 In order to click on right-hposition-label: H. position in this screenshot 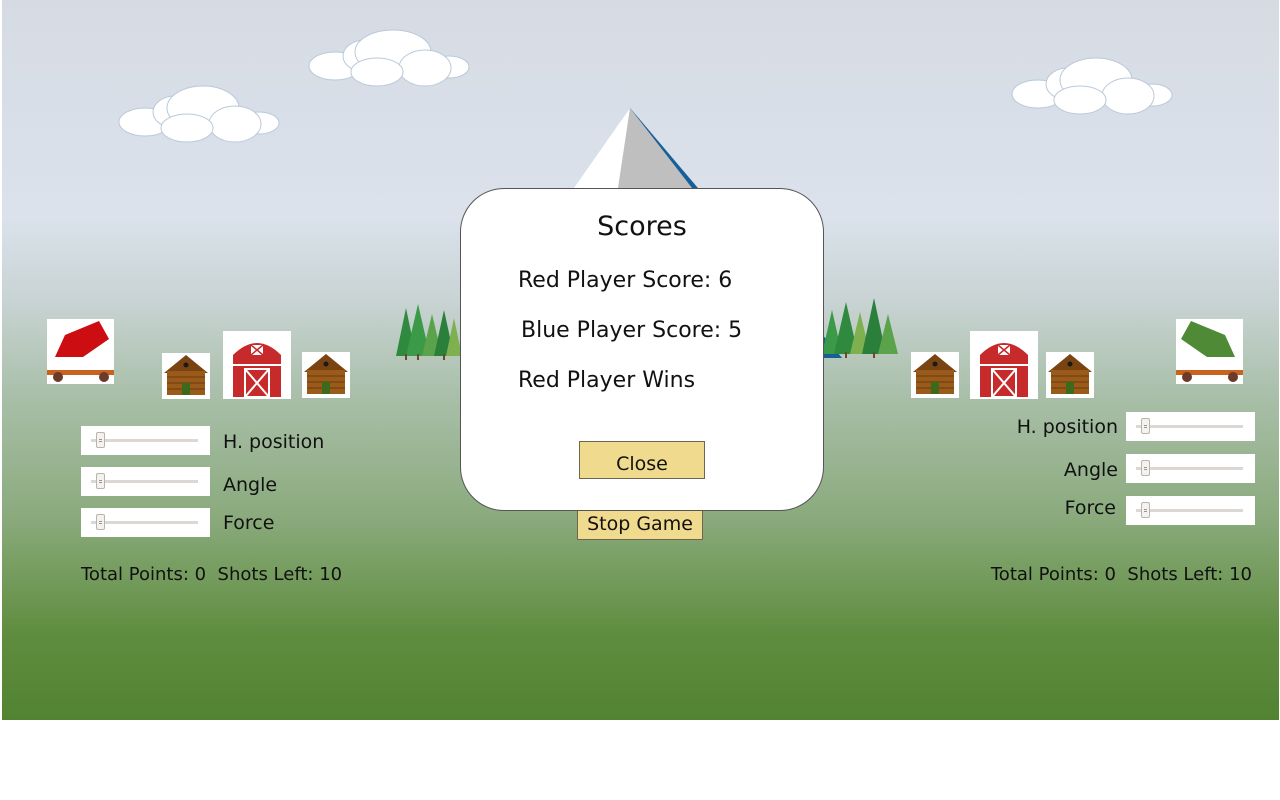, I will do `click(1067, 427)`.